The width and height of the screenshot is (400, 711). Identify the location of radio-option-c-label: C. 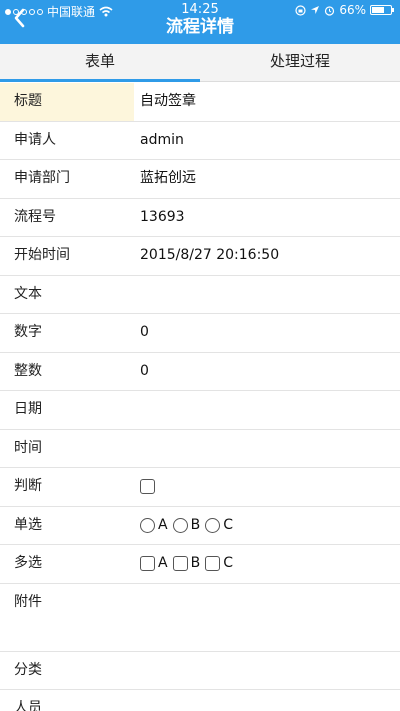
(228, 524).